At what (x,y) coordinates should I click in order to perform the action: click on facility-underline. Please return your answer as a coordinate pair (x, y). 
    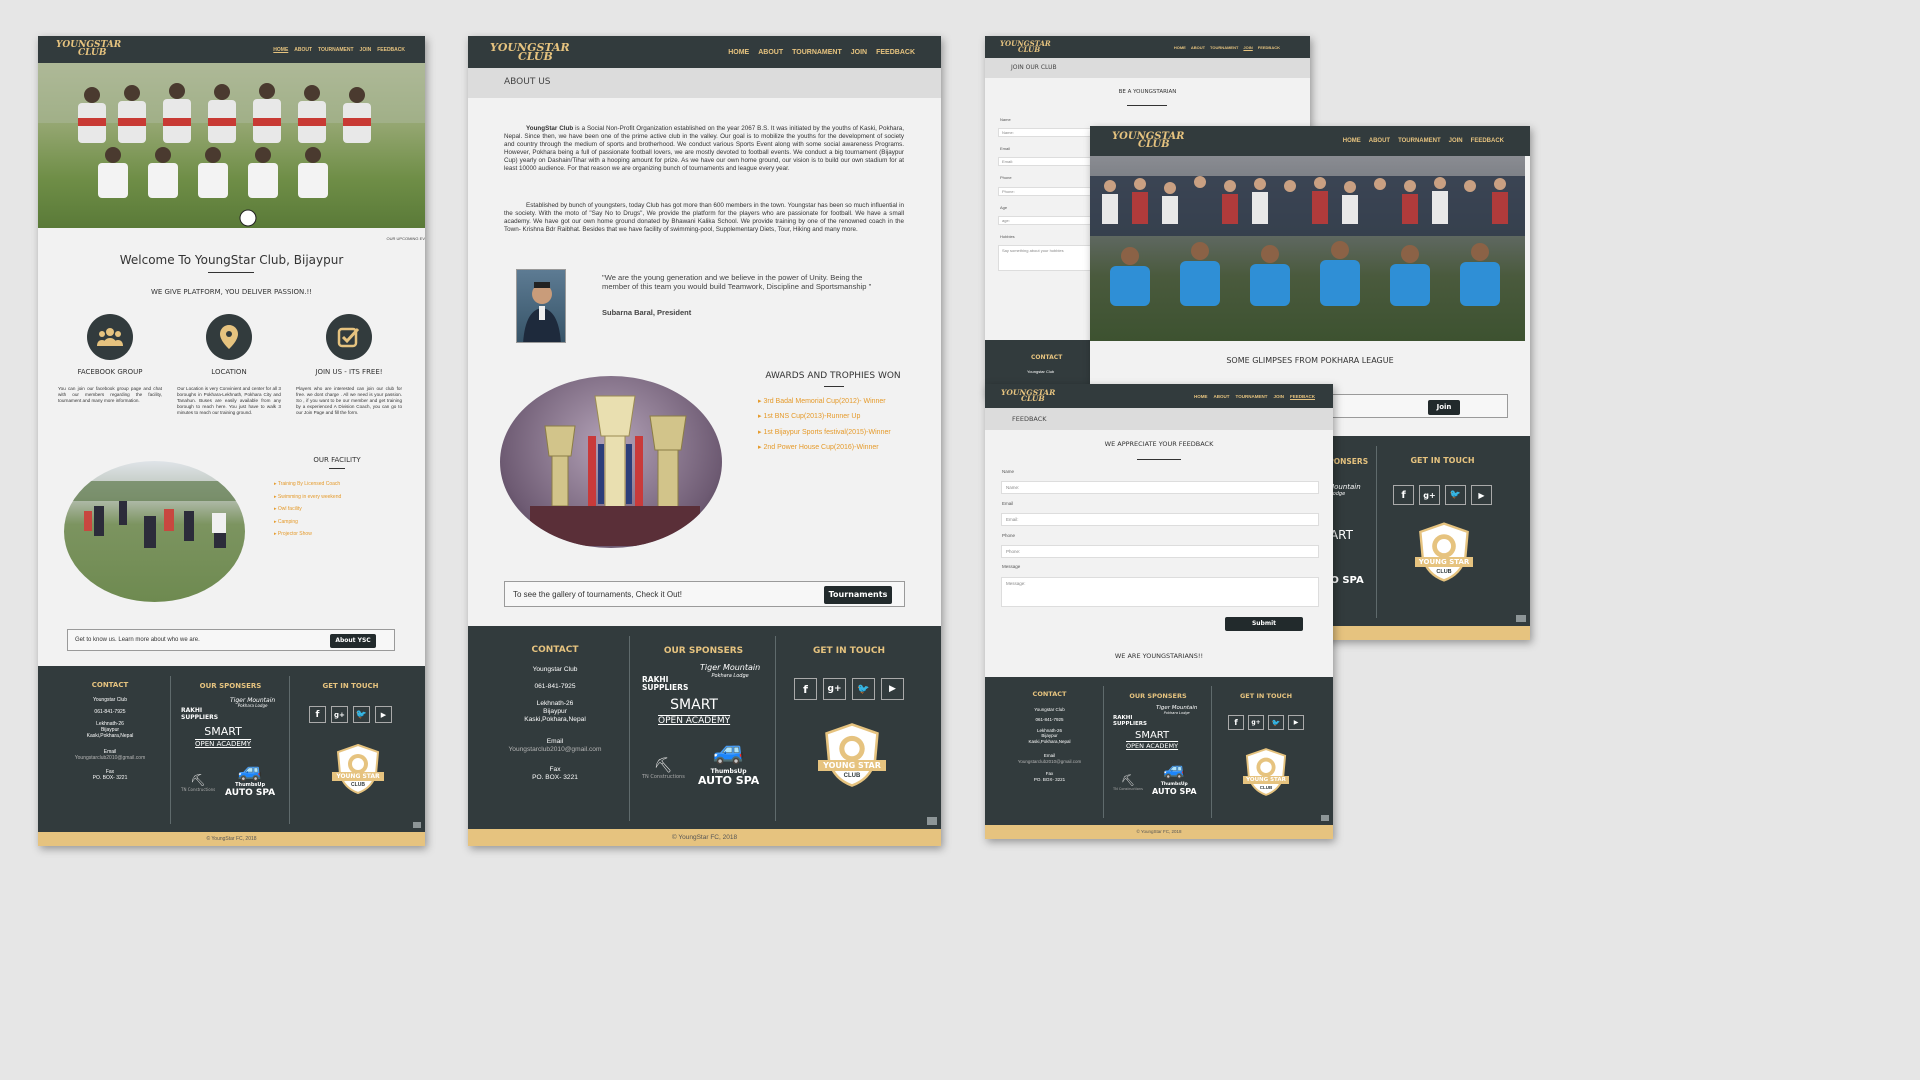
    Looking at the image, I should click on (337, 468).